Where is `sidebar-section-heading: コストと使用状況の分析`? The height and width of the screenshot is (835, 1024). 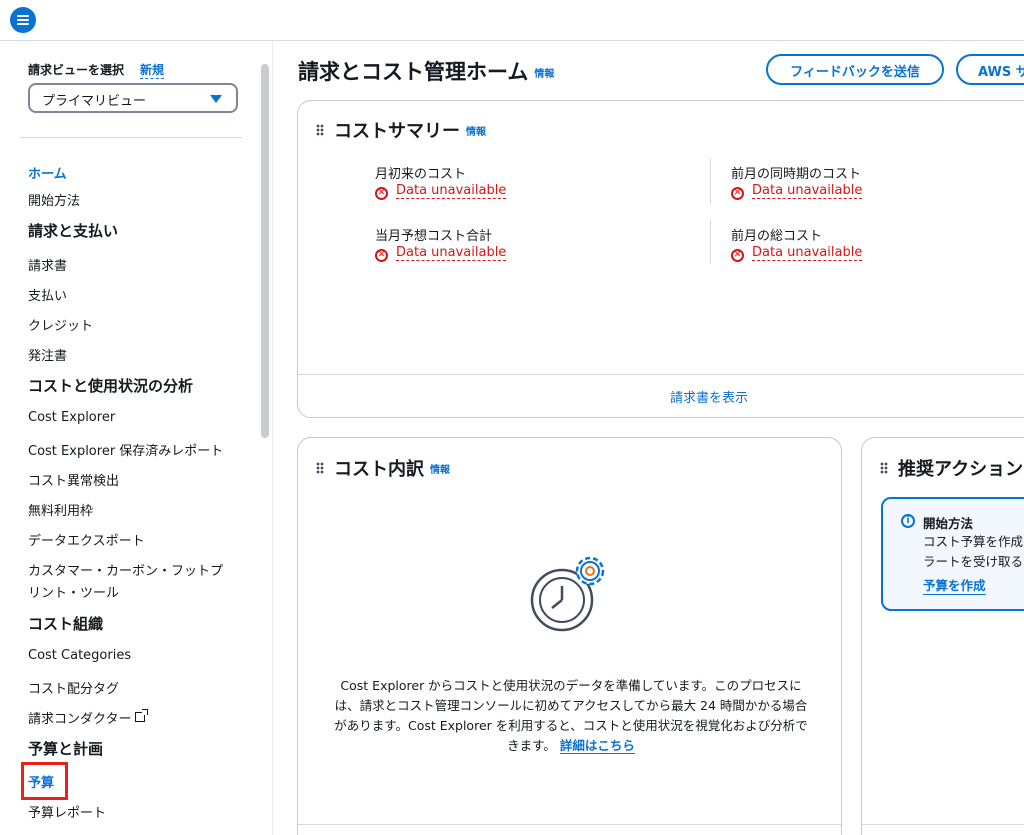
sidebar-section-heading: コストと使用状況の分析 is located at coordinates (110, 385).